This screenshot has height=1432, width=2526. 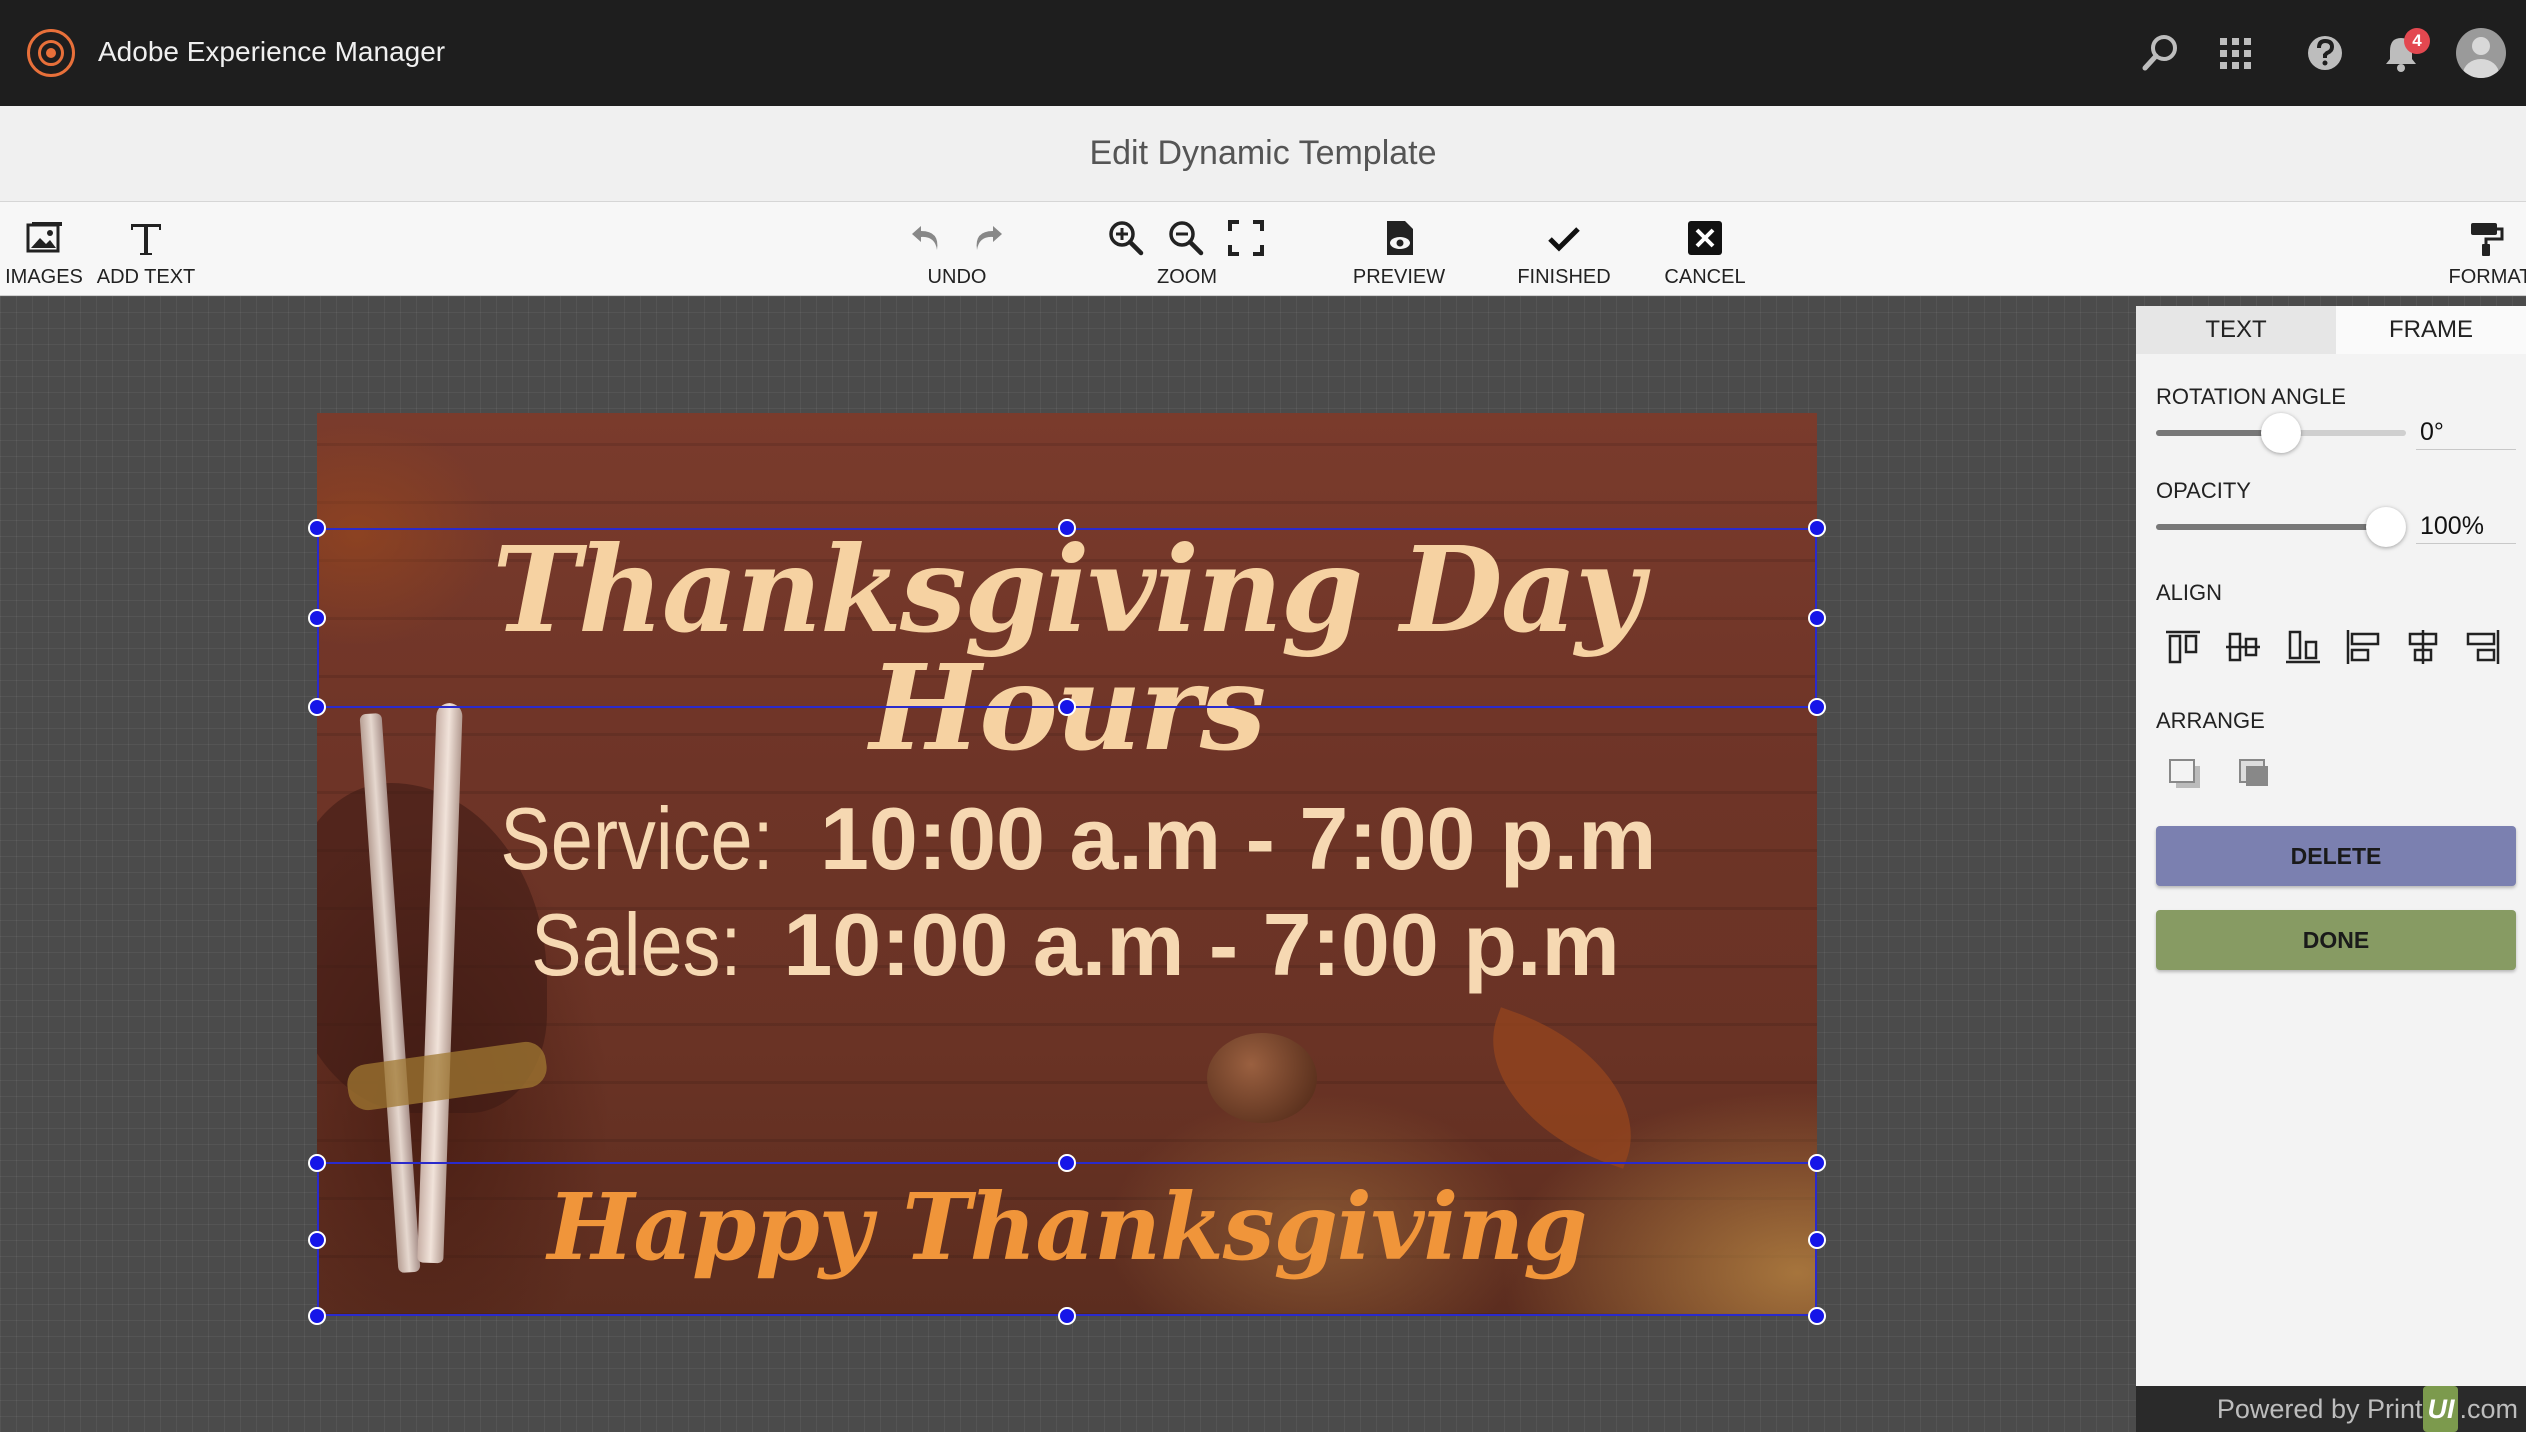 I want to click on add-text-button: ADD TEXT, so click(x=146, y=277).